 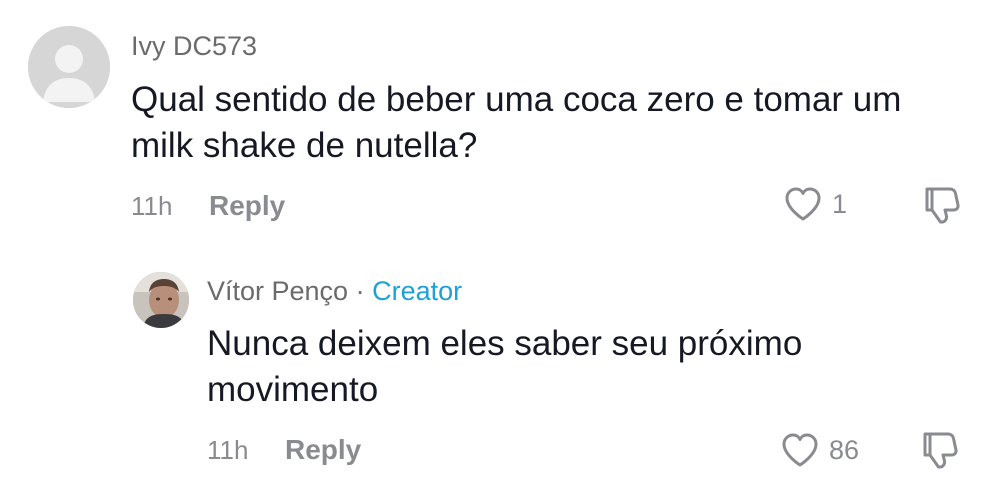 I want to click on creator-username: Vítor Penço, so click(x=277, y=291).